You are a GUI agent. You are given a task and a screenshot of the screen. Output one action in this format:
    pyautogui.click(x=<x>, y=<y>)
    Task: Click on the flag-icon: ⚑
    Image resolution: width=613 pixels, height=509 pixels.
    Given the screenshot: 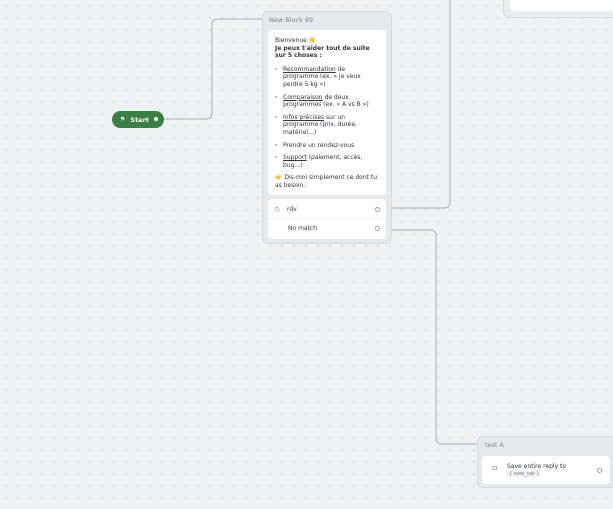 What is the action you would take?
    pyautogui.click(x=123, y=119)
    